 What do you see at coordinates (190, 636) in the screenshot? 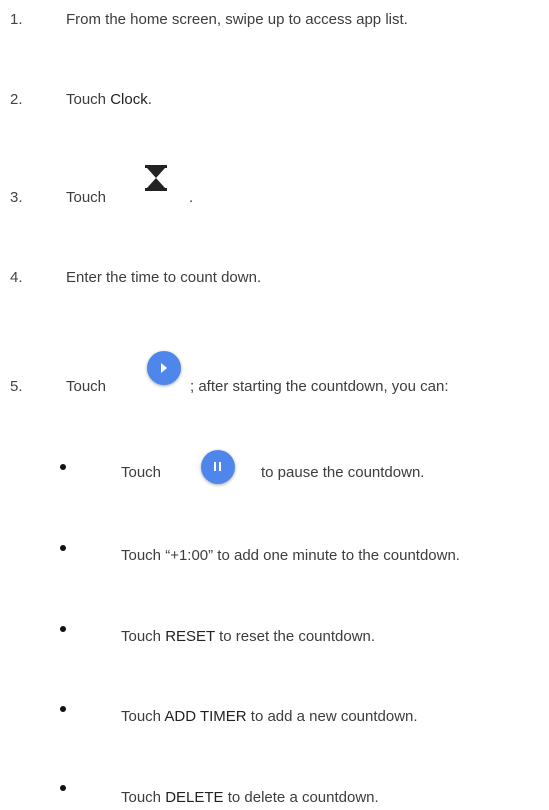
I see `ui-term-reset: RESET` at bounding box center [190, 636].